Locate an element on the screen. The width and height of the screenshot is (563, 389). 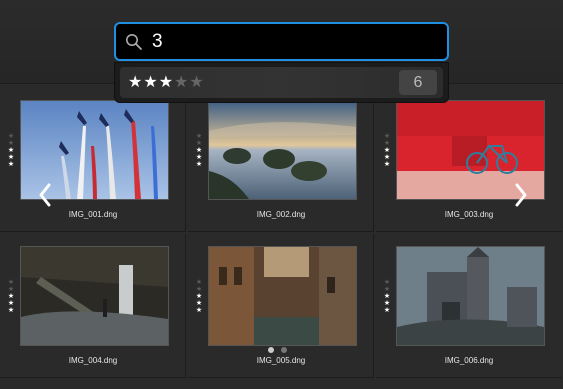
search-input is located at coordinates (292, 42).